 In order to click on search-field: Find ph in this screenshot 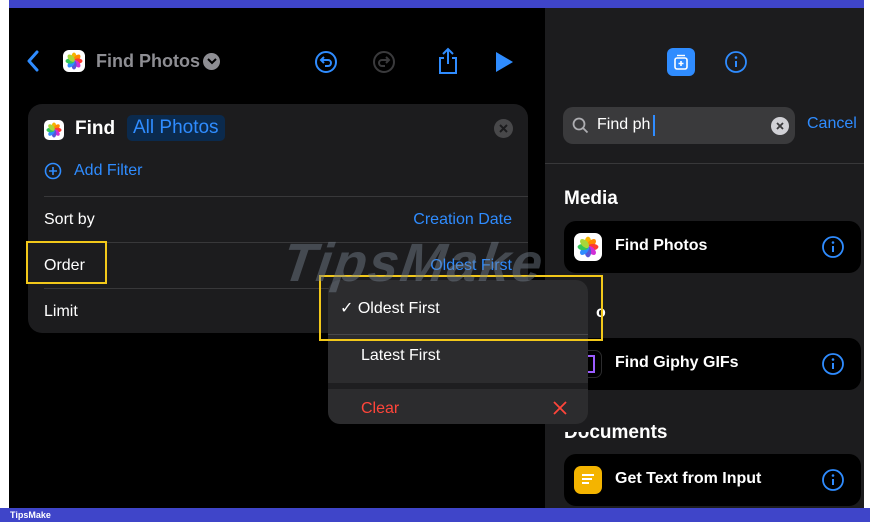, I will do `click(679, 125)`.